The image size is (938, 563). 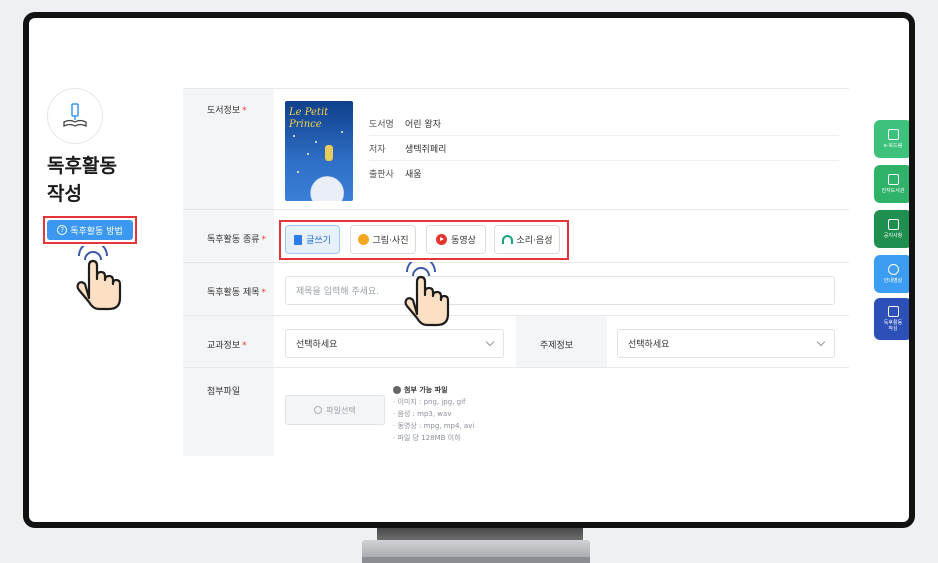 I want to click on page-title: 독후활동 작성, so click(x=82, y=180).